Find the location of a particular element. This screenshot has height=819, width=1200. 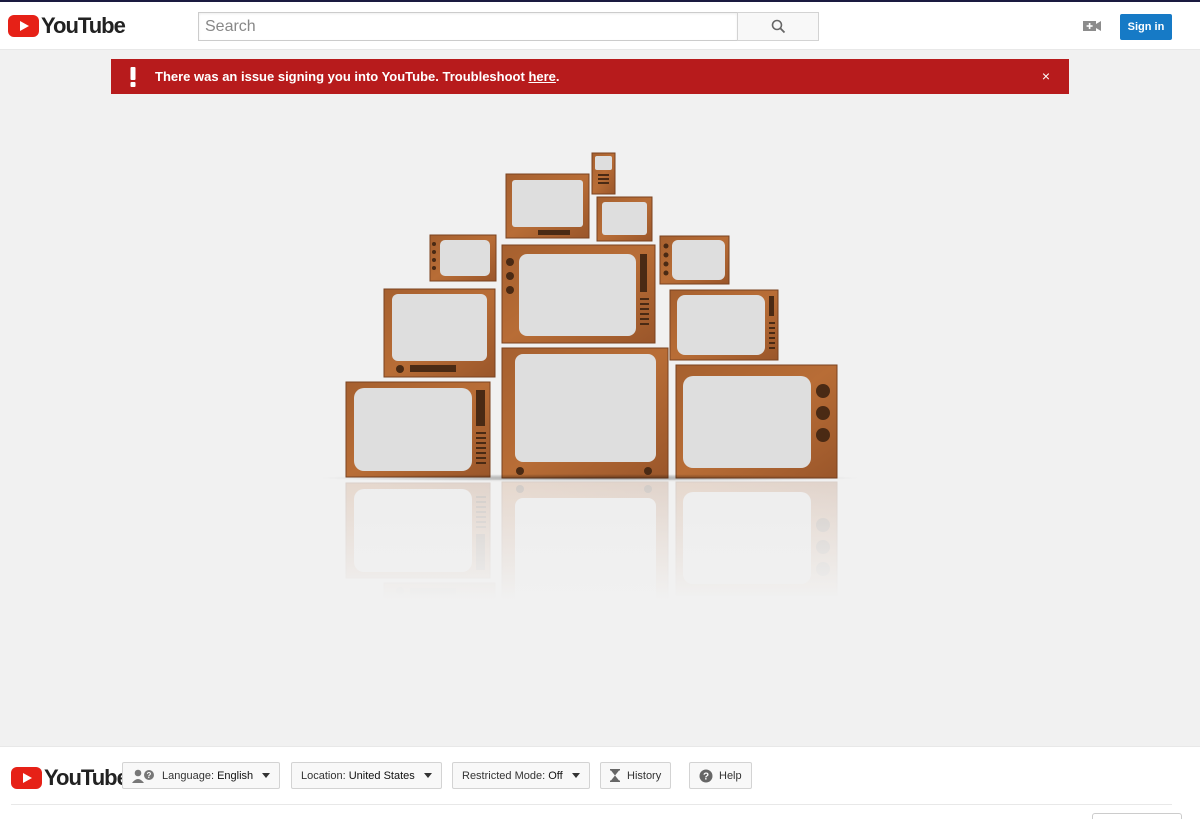

restricted-mode-button: Restricted Mode: Off is located at coordinates (521, 775).